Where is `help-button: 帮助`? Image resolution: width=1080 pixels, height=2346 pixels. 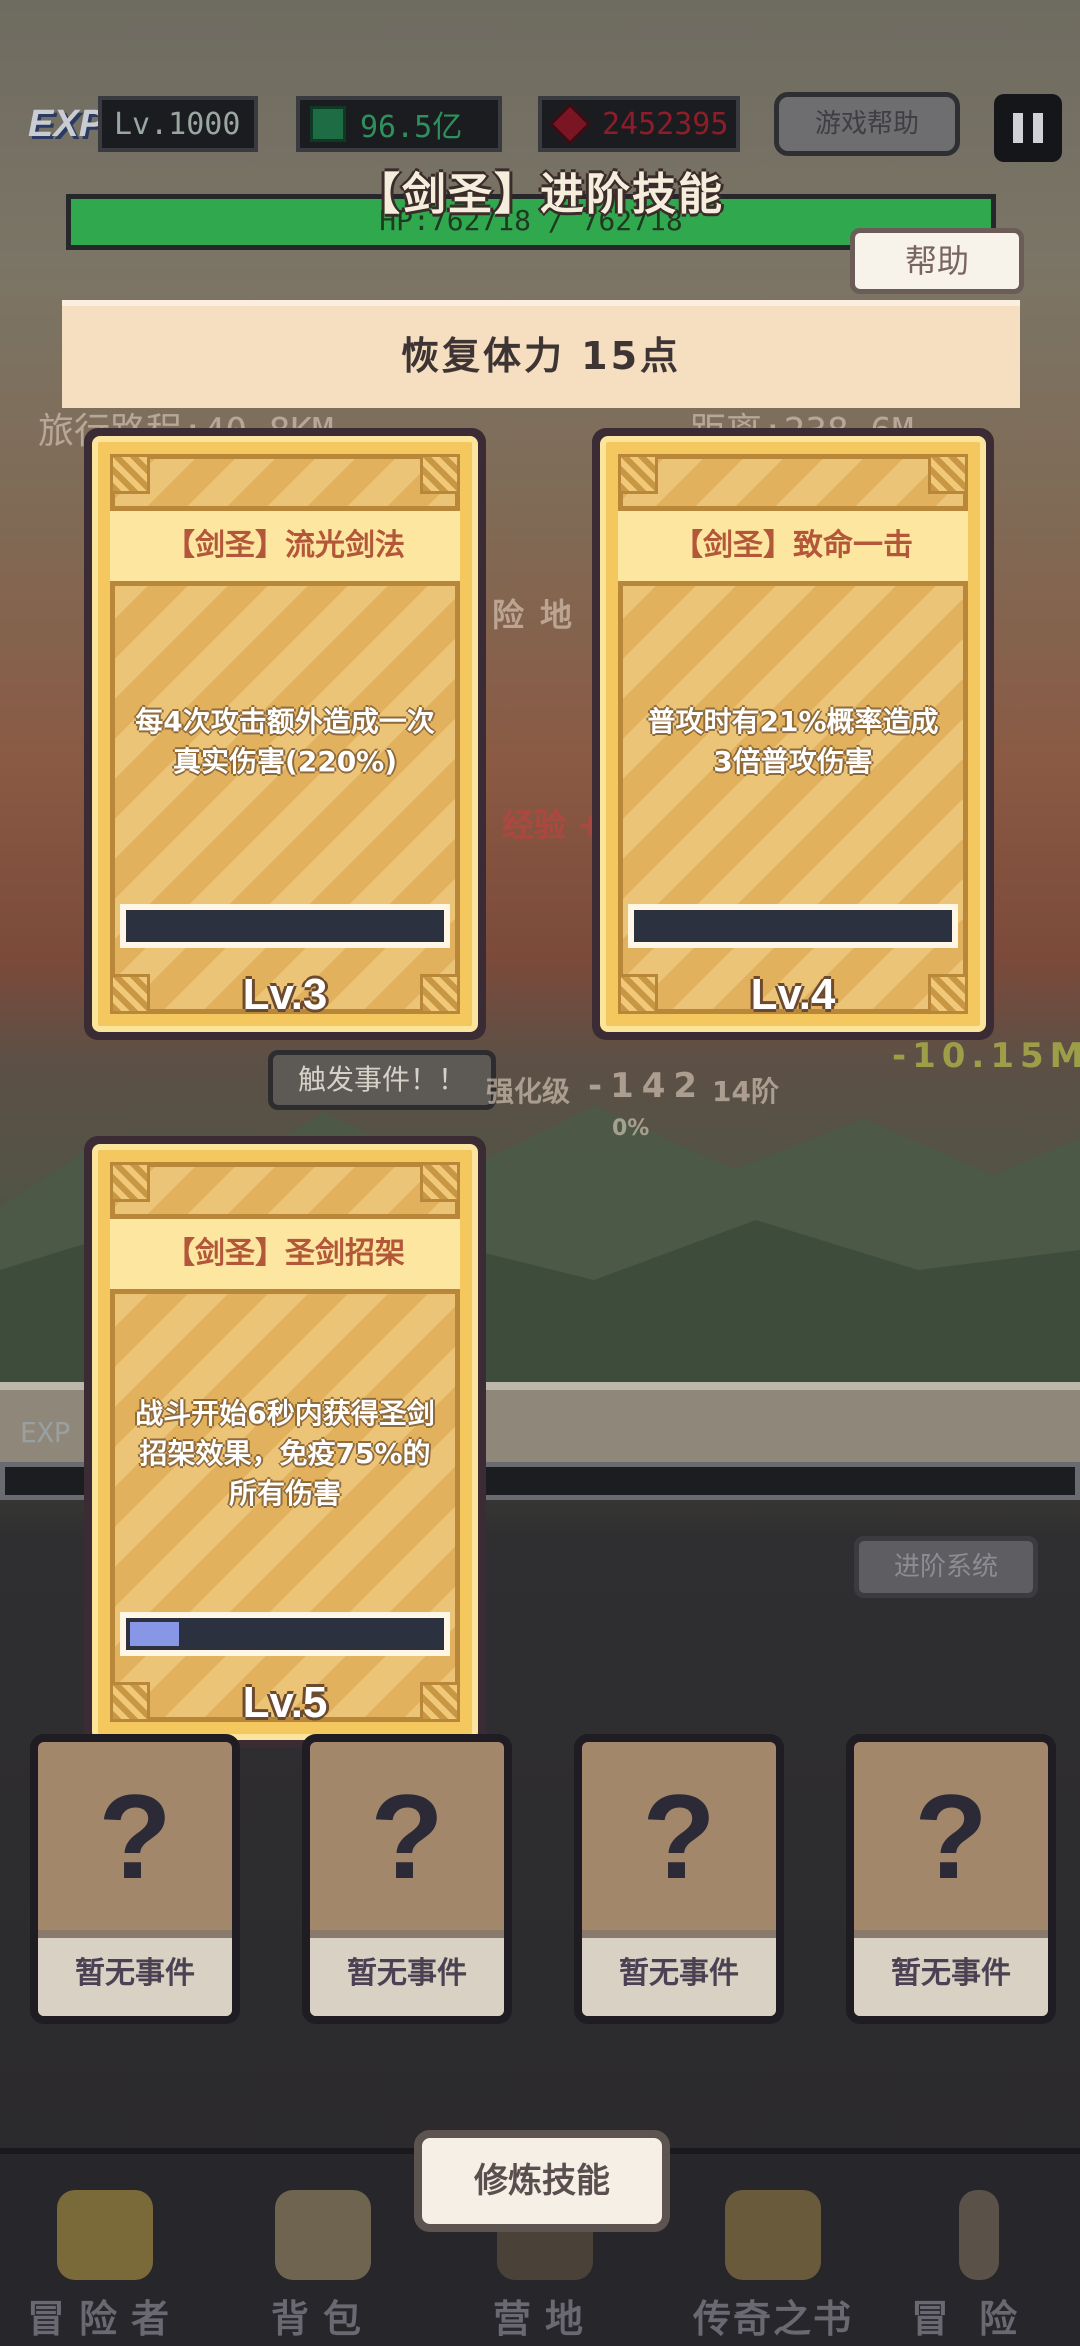 help-button: 帮助 is located at coordinates (937, 261).